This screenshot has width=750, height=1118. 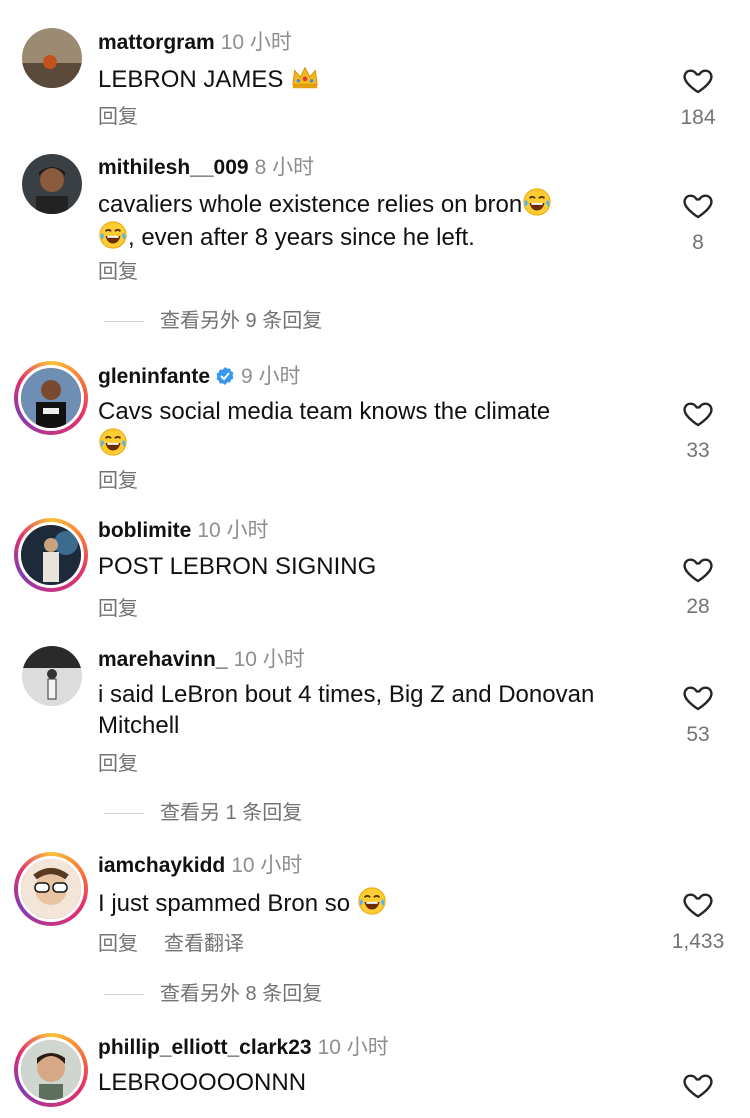 I want to click on like-group: 53, so click(x=698, y=714).